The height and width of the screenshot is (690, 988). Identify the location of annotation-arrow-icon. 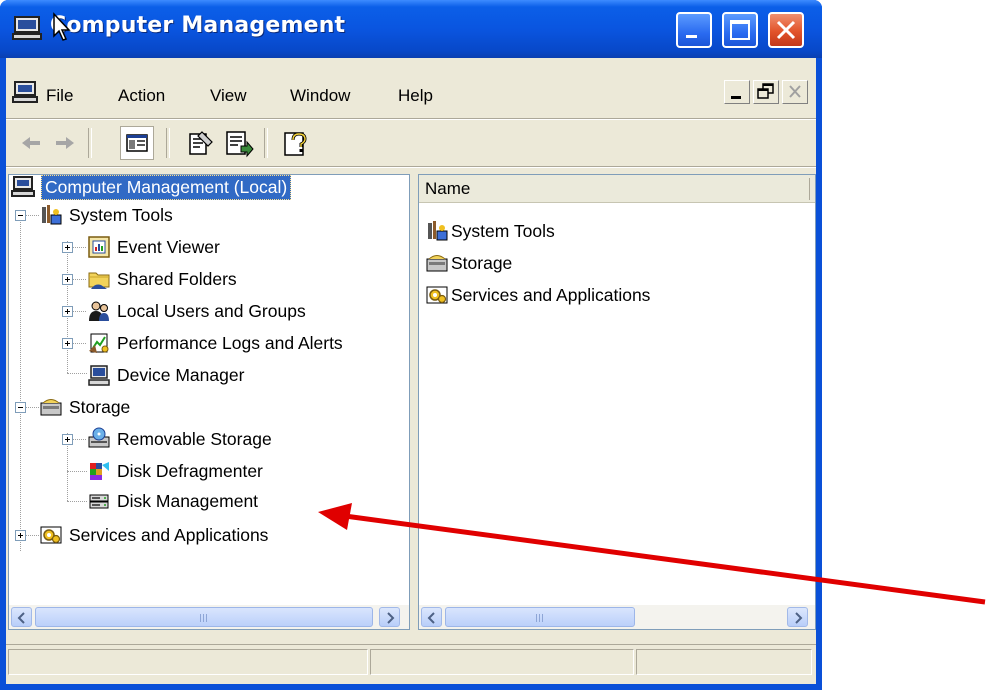
(652, 554).